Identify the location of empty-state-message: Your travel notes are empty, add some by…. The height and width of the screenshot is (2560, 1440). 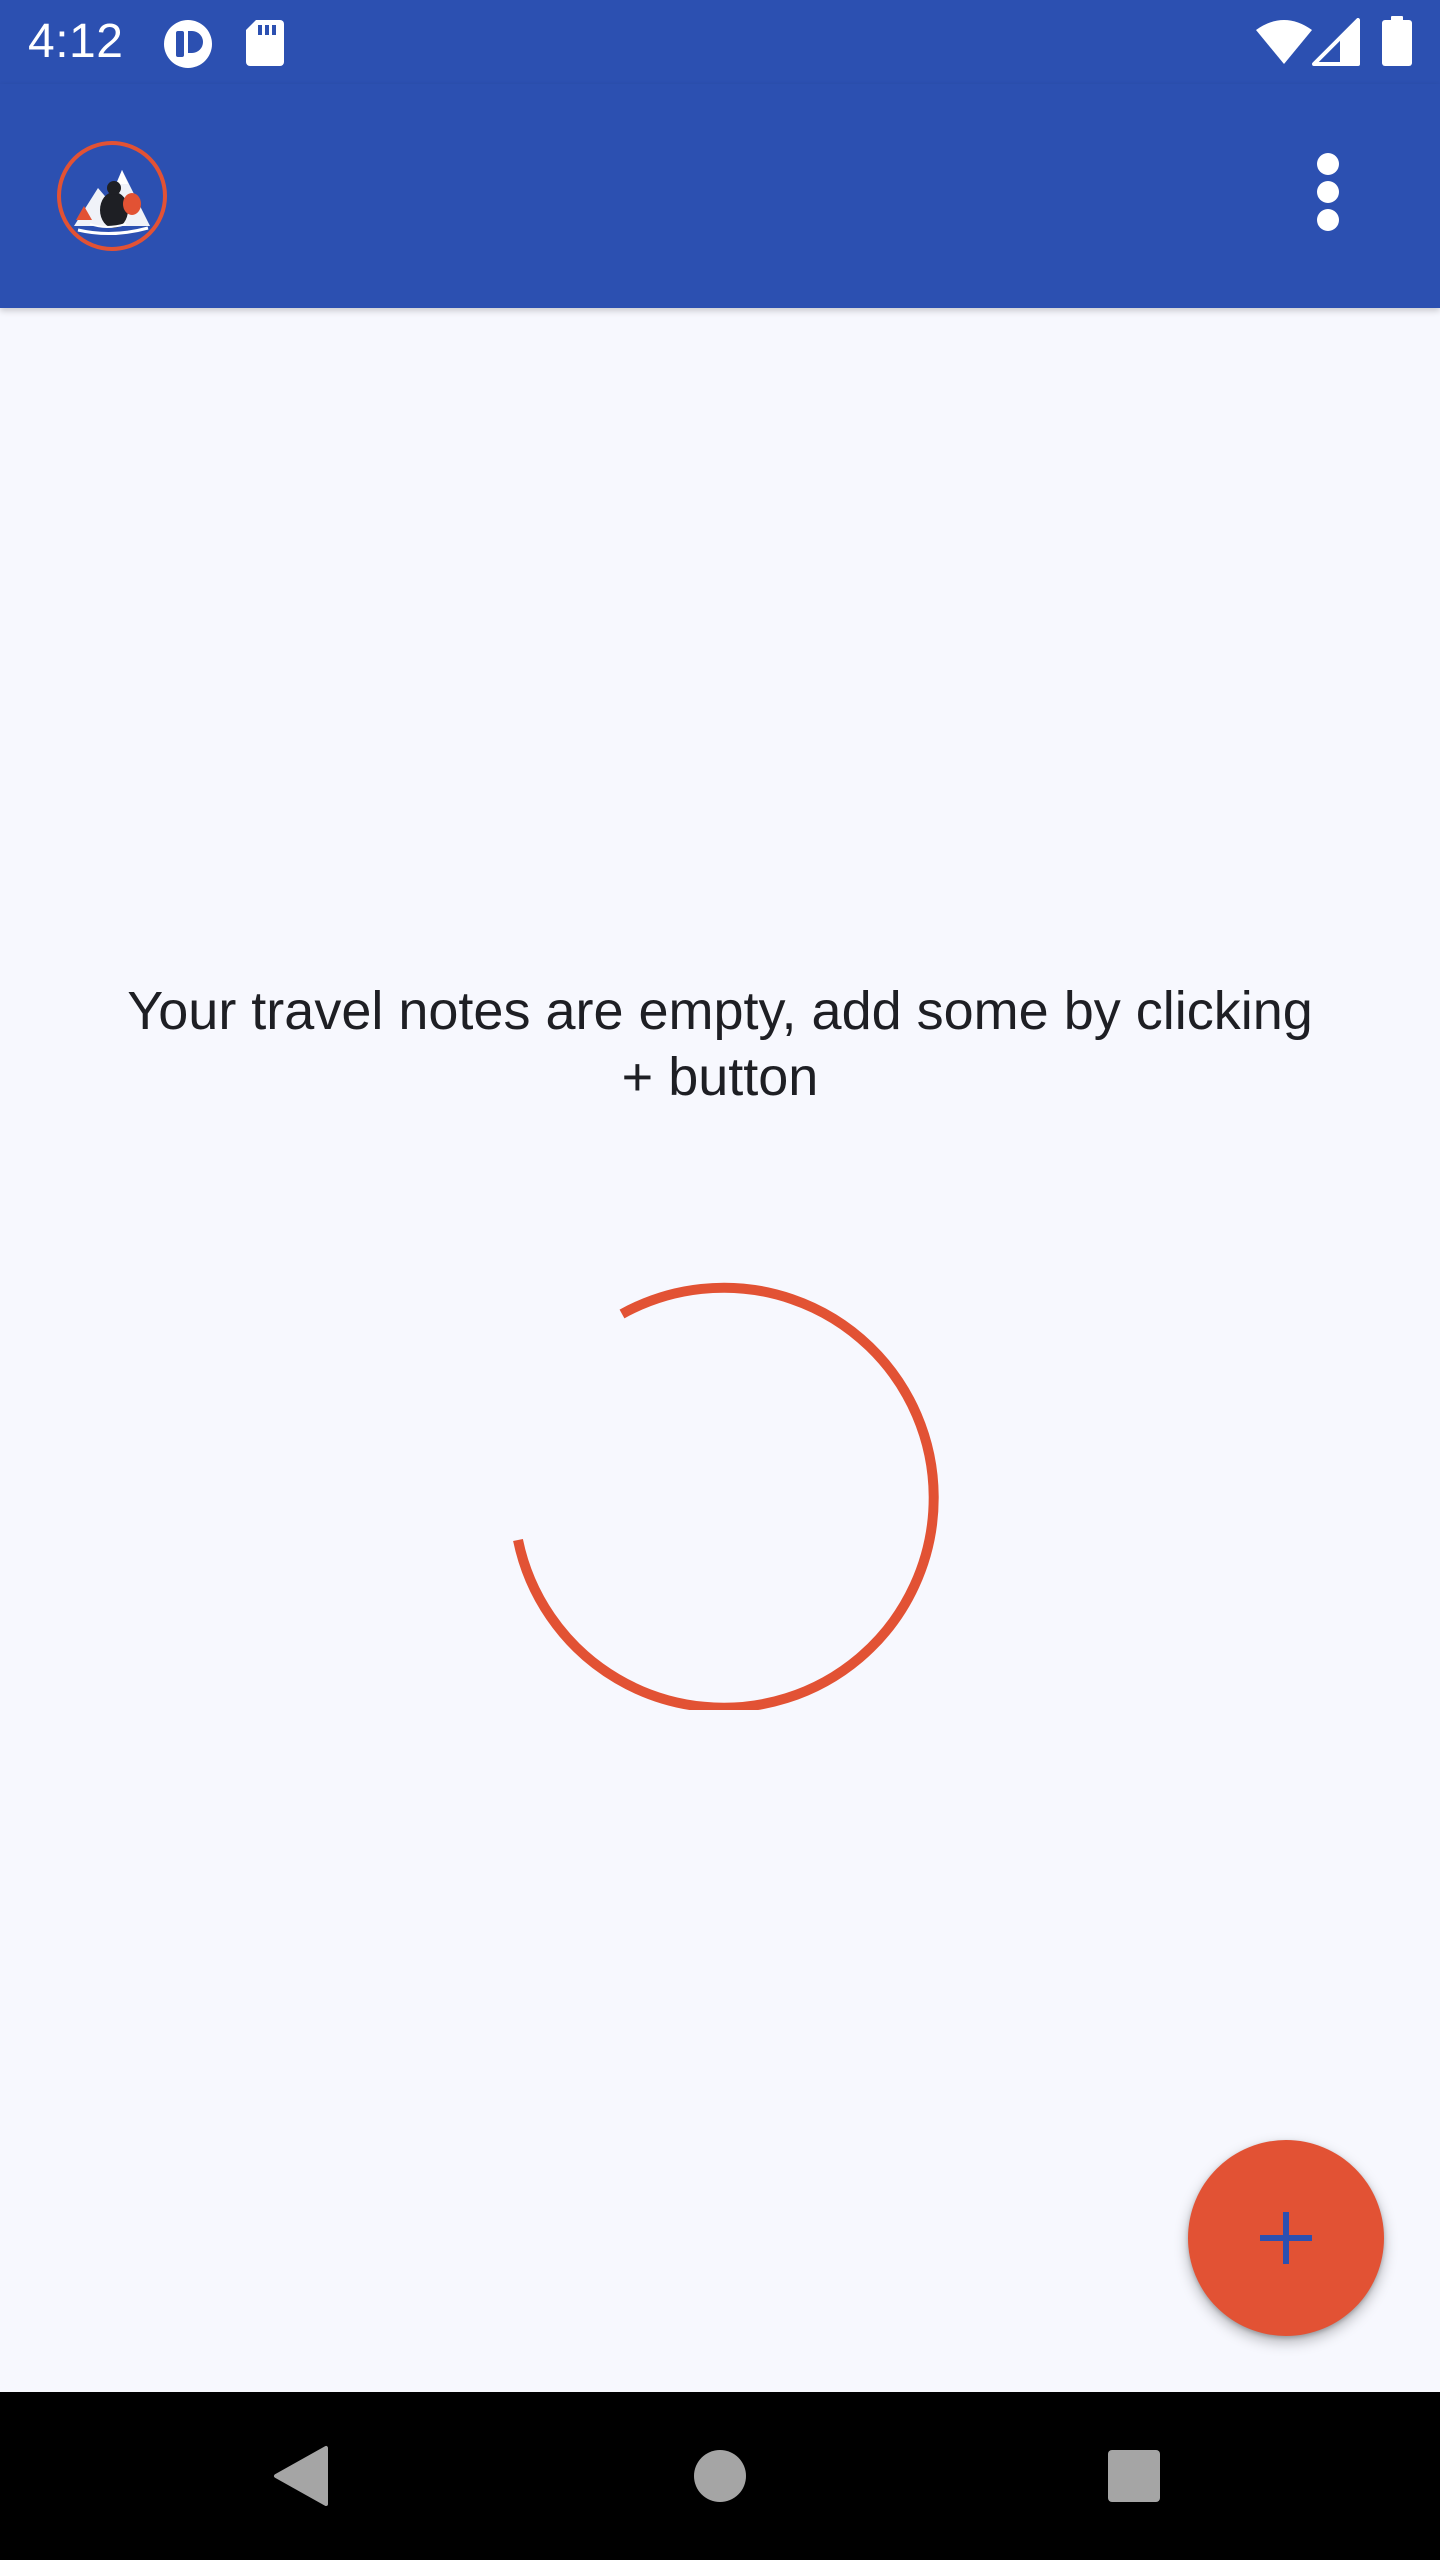
(720, 1044).